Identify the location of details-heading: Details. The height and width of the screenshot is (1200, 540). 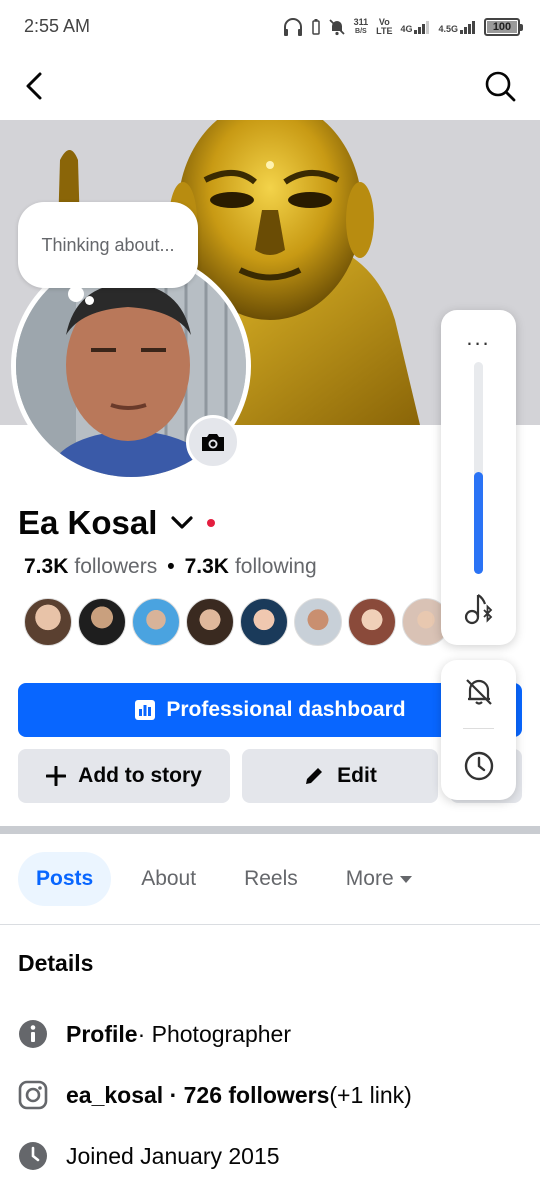
(56, 963).